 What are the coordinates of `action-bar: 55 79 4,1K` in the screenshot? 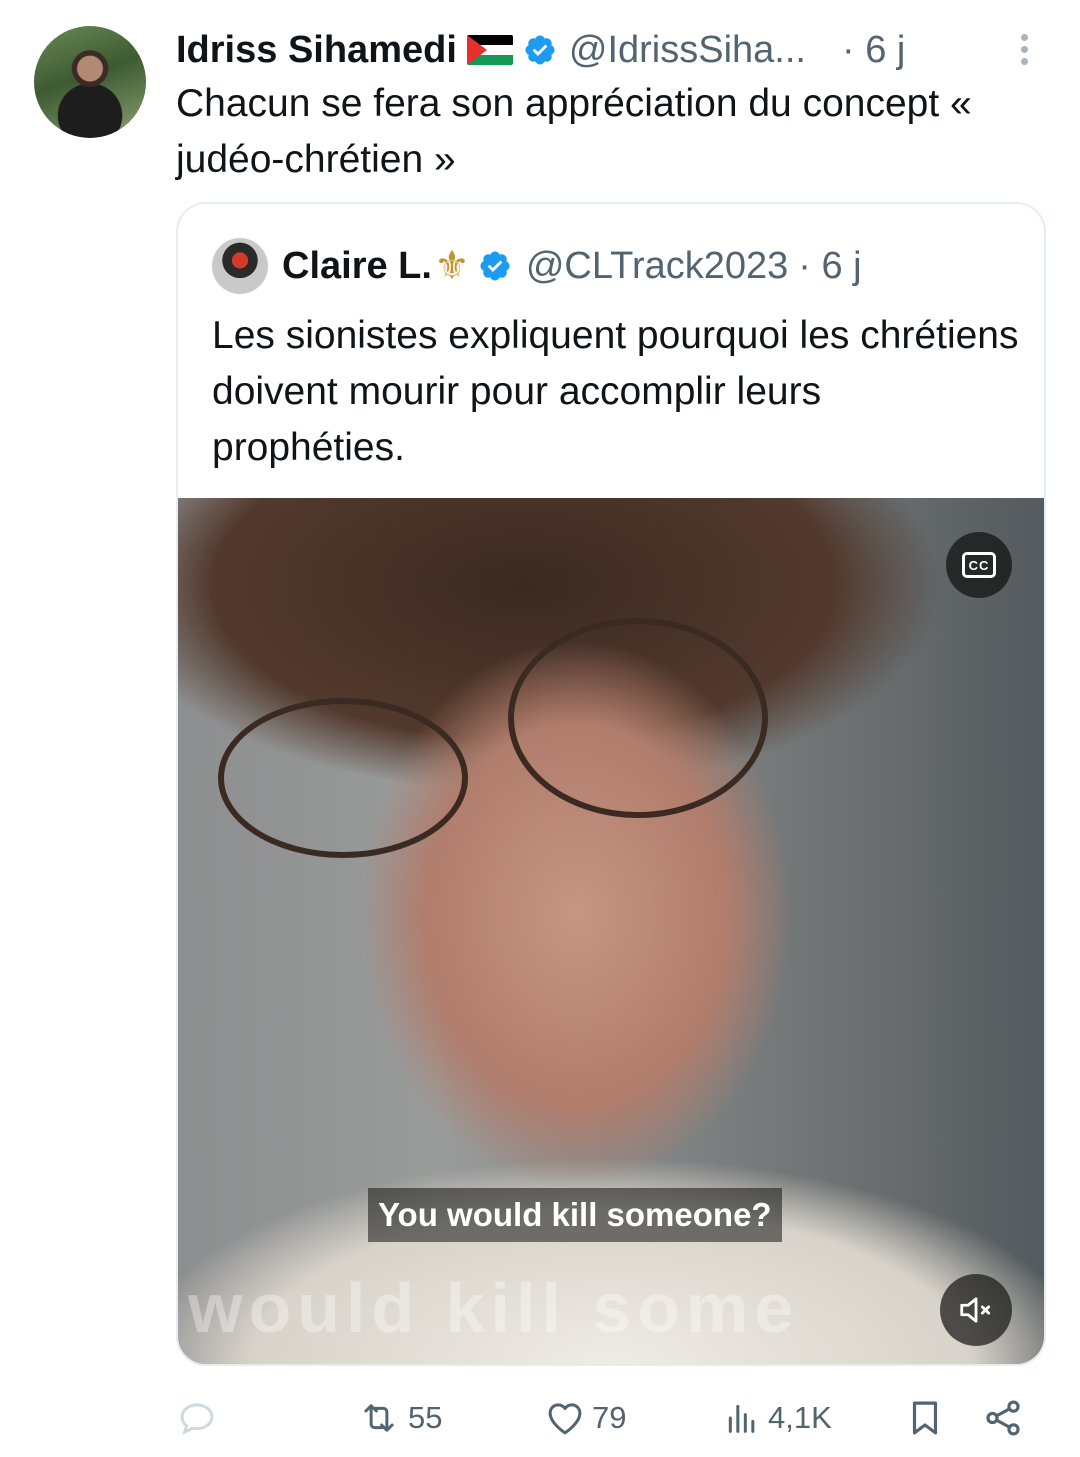 It's located at (540, 1420).